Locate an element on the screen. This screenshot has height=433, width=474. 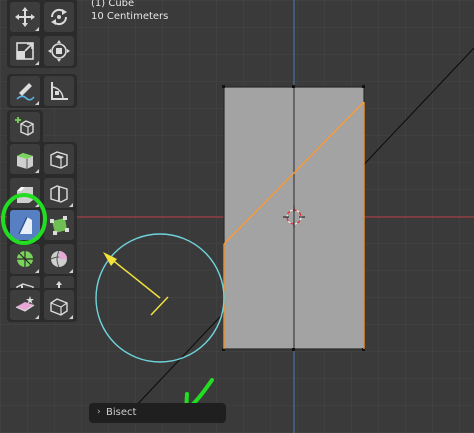
inset-icon is located at coordinates (59, 160).